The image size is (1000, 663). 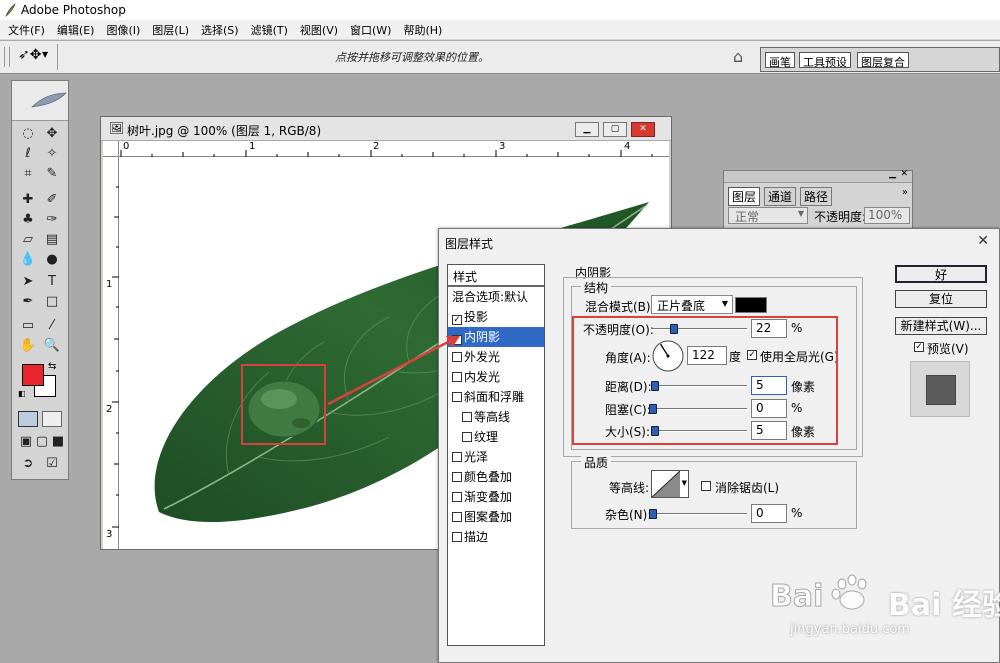 What do you see at coordinates (892, 174) in the screenshot?
I see `minimize-icon: ▁` at bounding box center [892, 174].